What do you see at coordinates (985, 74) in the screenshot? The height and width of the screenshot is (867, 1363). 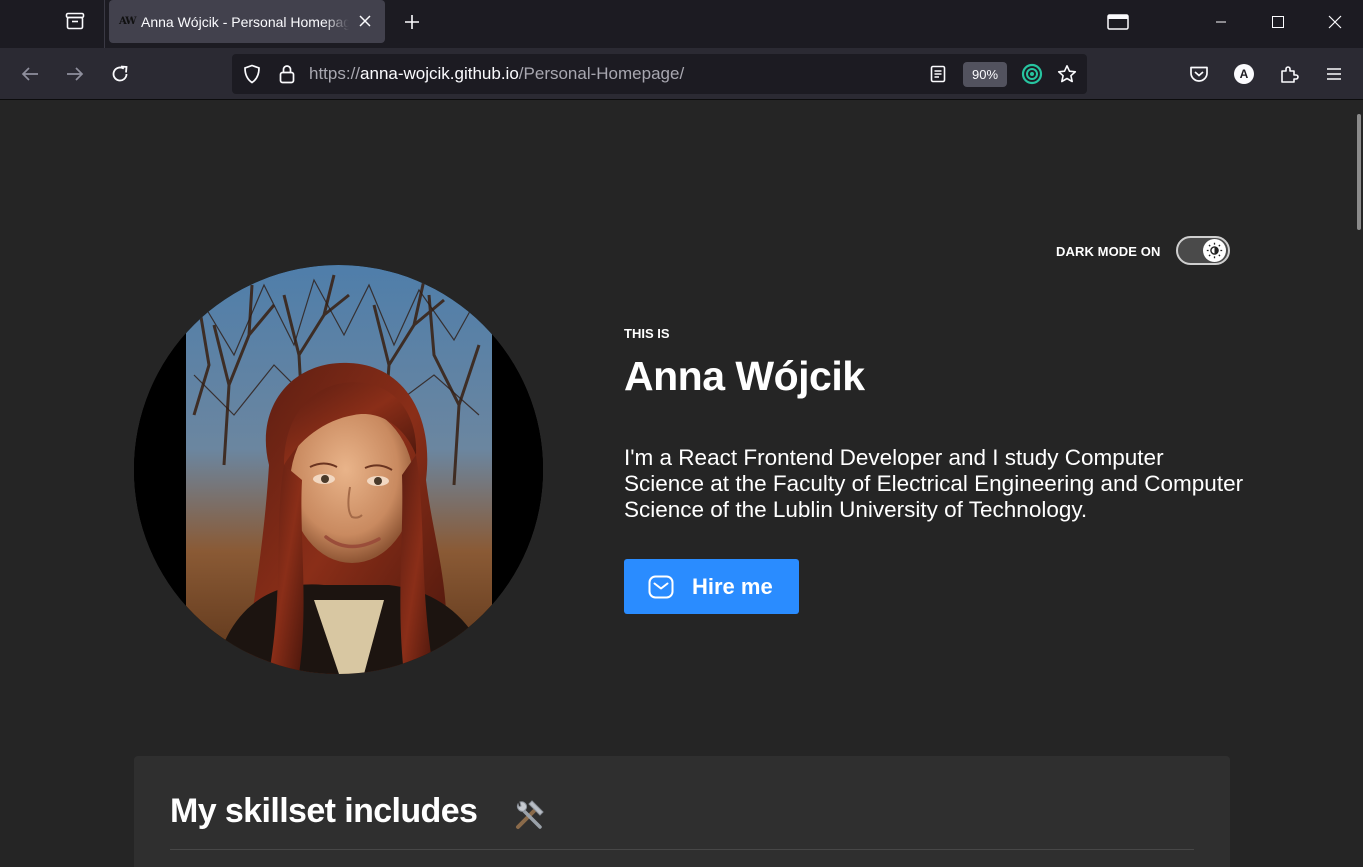 I see `zoom-level-button: 90%` at bounding box center [985, 74].